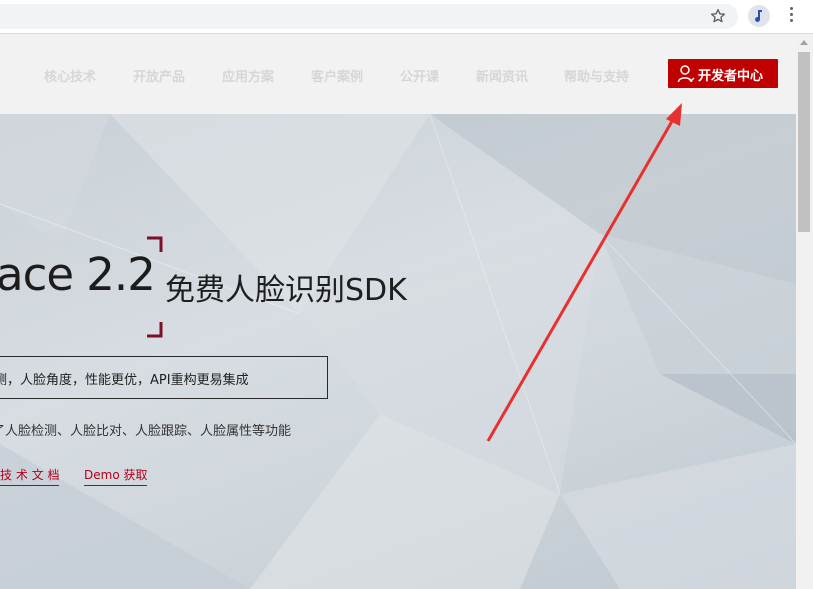 This screenshot has width=813, height=589. I want to click on bookmark-star-icon, so click(718, 16).